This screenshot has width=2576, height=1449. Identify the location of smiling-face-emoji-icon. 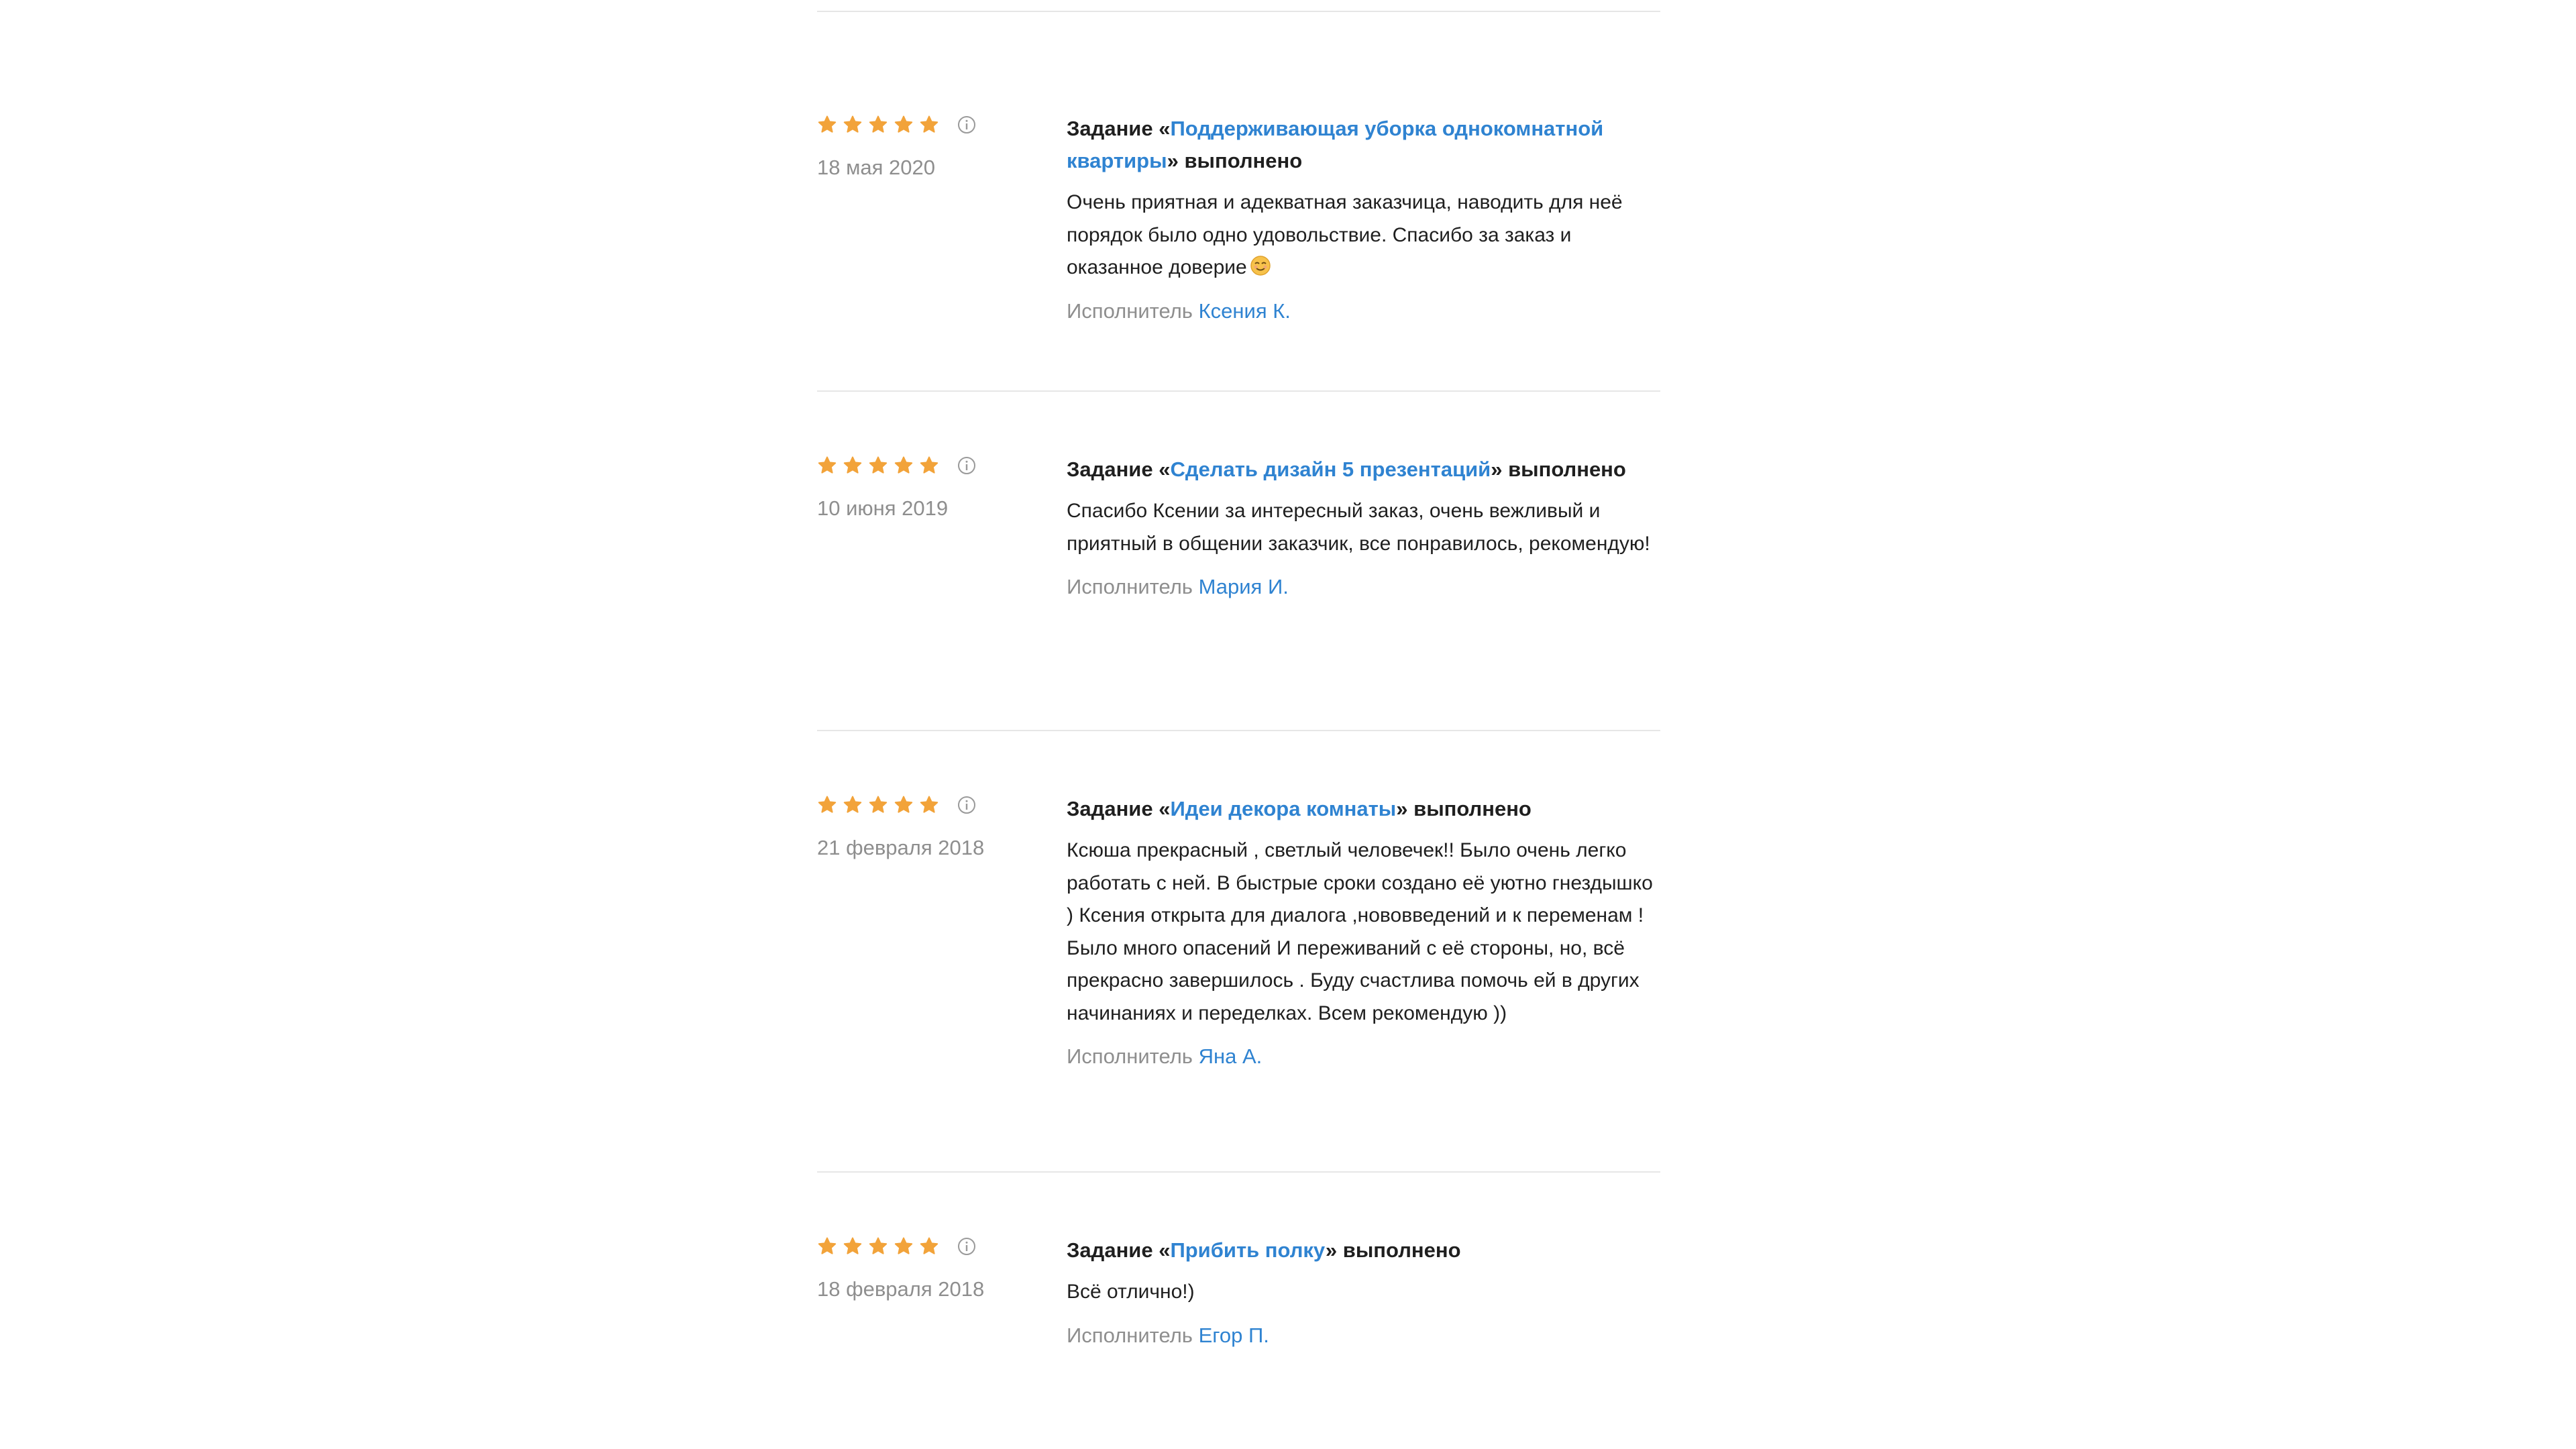
(1260, 265).